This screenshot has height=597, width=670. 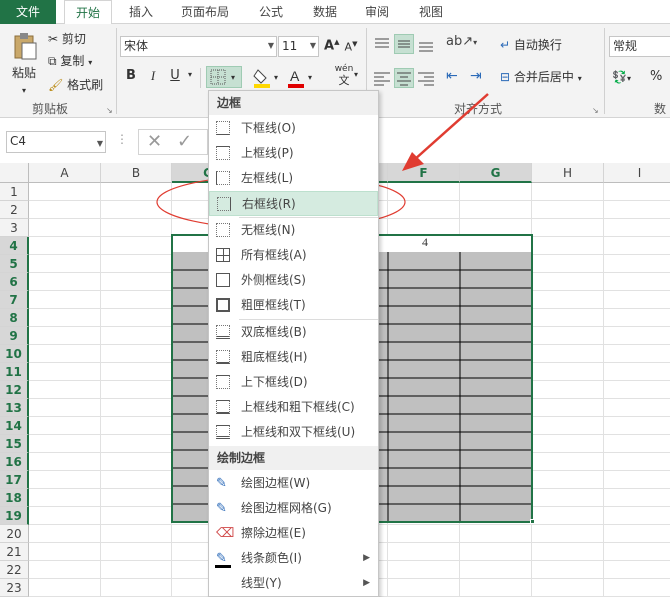 What do you see at coordinates (14, 516) in the screenshot?
I see `row-header-19: 19` at bounding box center [14, 516].